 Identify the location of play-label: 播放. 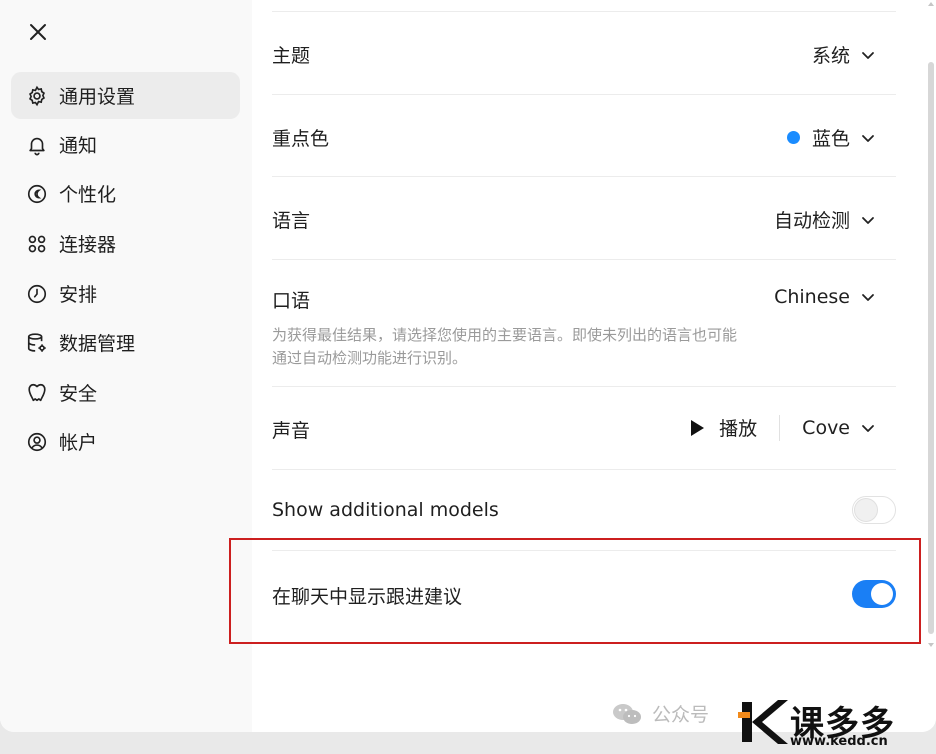
(738, 429).